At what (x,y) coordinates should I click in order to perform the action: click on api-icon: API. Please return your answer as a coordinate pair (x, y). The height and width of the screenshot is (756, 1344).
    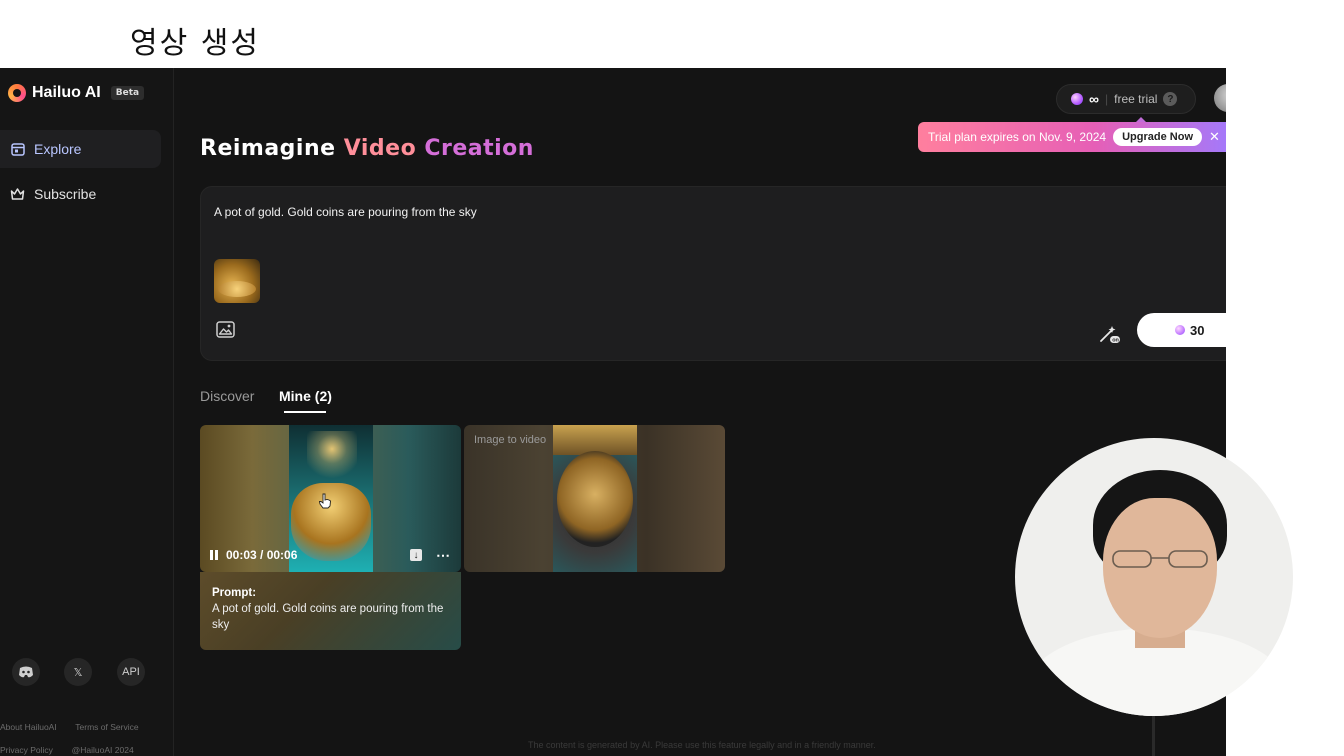
    Looking at the image, I should click on (131, 672).